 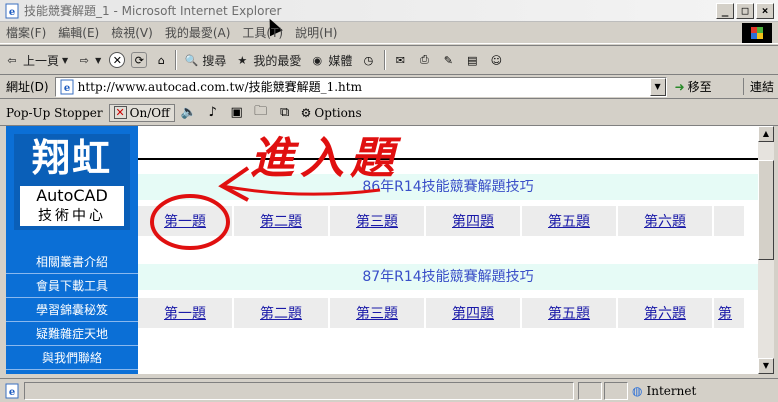 I want to click on question-link-87-5: 第五題, so click(x=569, y=313).